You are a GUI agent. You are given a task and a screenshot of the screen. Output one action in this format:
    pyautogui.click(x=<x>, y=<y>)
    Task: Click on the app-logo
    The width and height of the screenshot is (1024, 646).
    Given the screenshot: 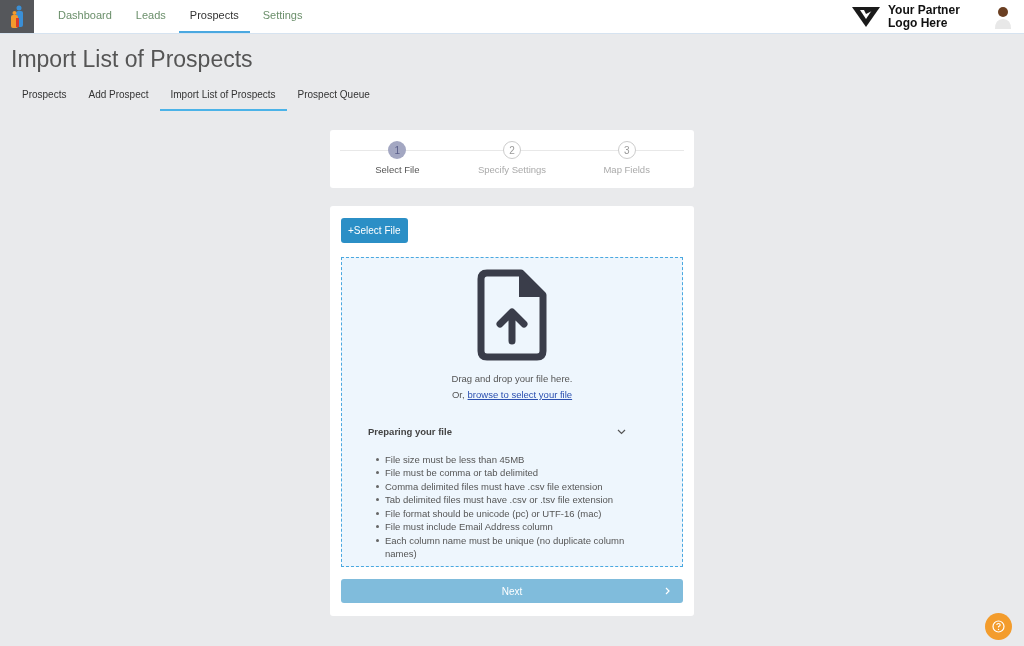 What is the action you would take?
    pyautogui.click(x=17, y=16)
    